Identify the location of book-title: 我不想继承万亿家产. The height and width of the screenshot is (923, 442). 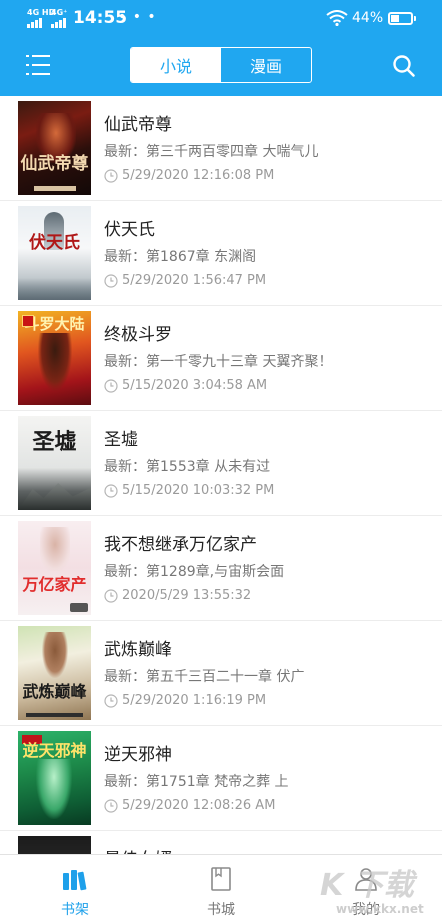
(180, 545).